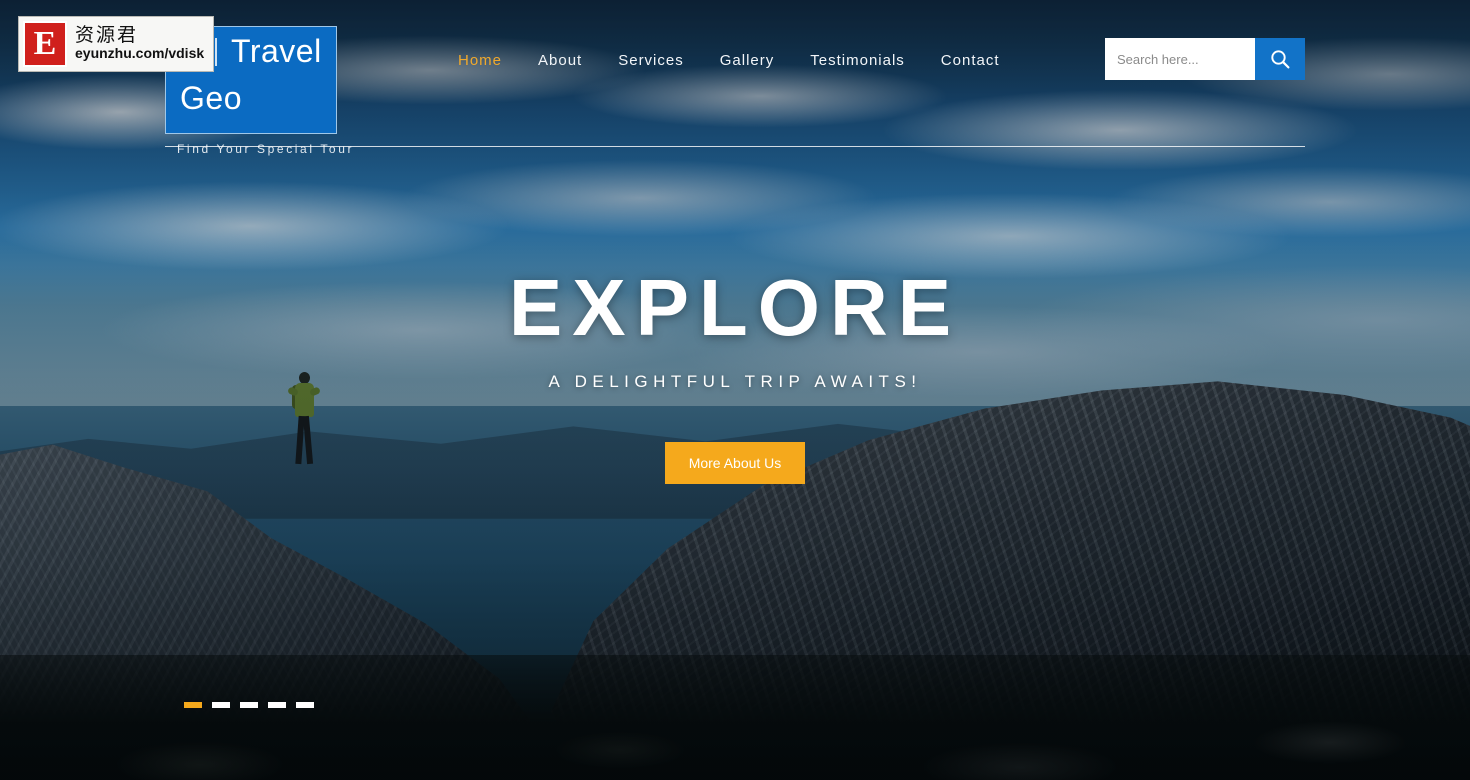 The height and width of the screenshot is (780, 1470). Describe the element at coordinates (1180, 59) in the screenshot. I see `search-input` at that location.